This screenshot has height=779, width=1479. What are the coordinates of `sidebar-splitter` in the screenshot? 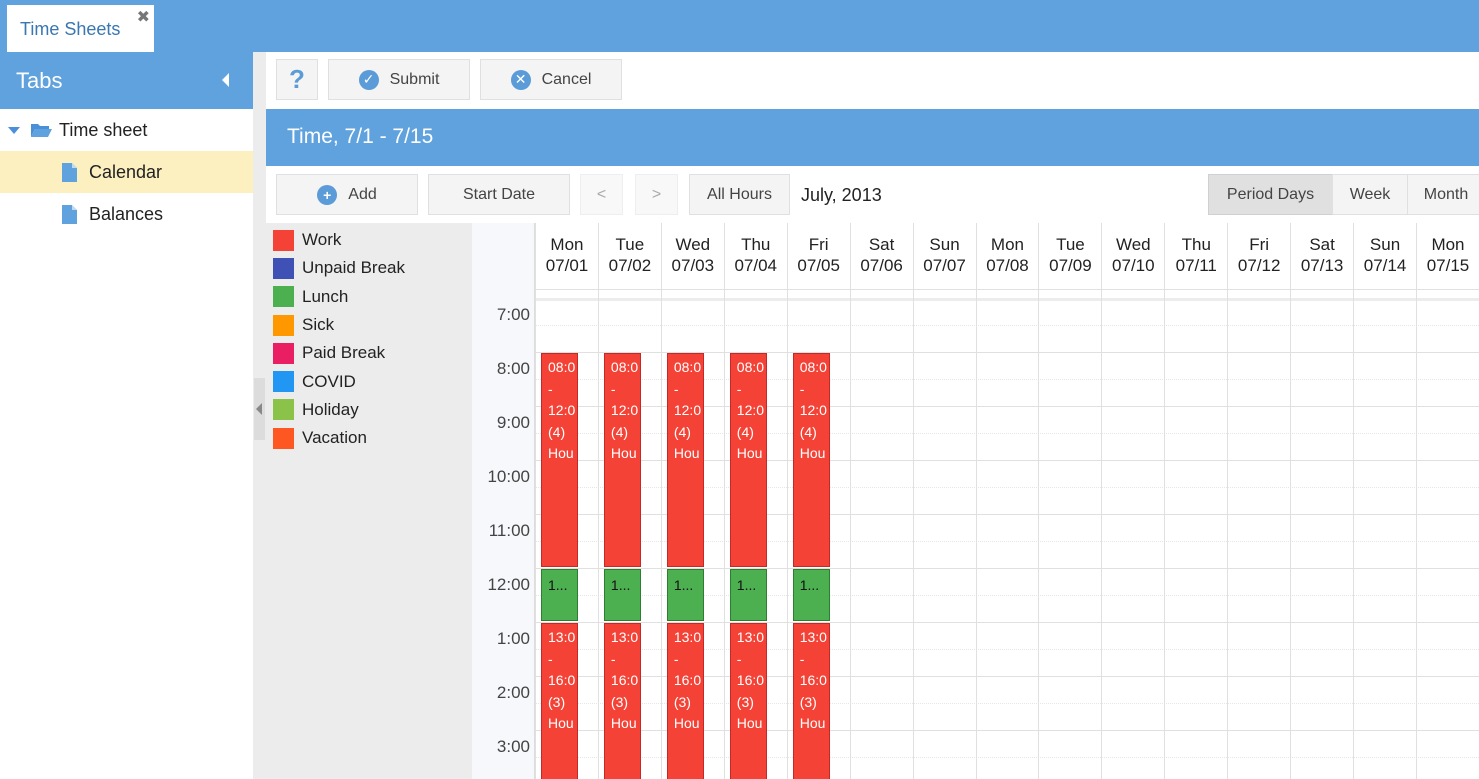 It's located at (259, 415).